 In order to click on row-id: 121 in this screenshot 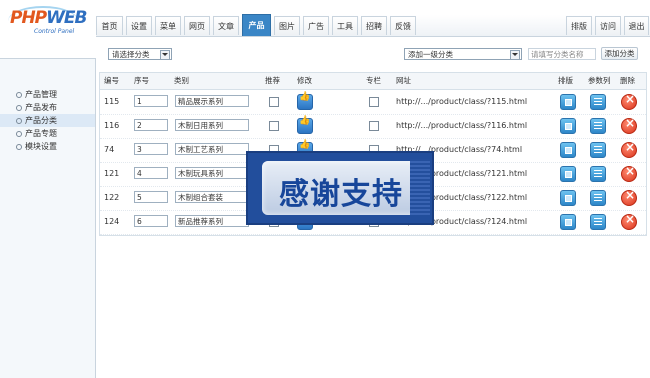, I will do `click(112, 173)`.